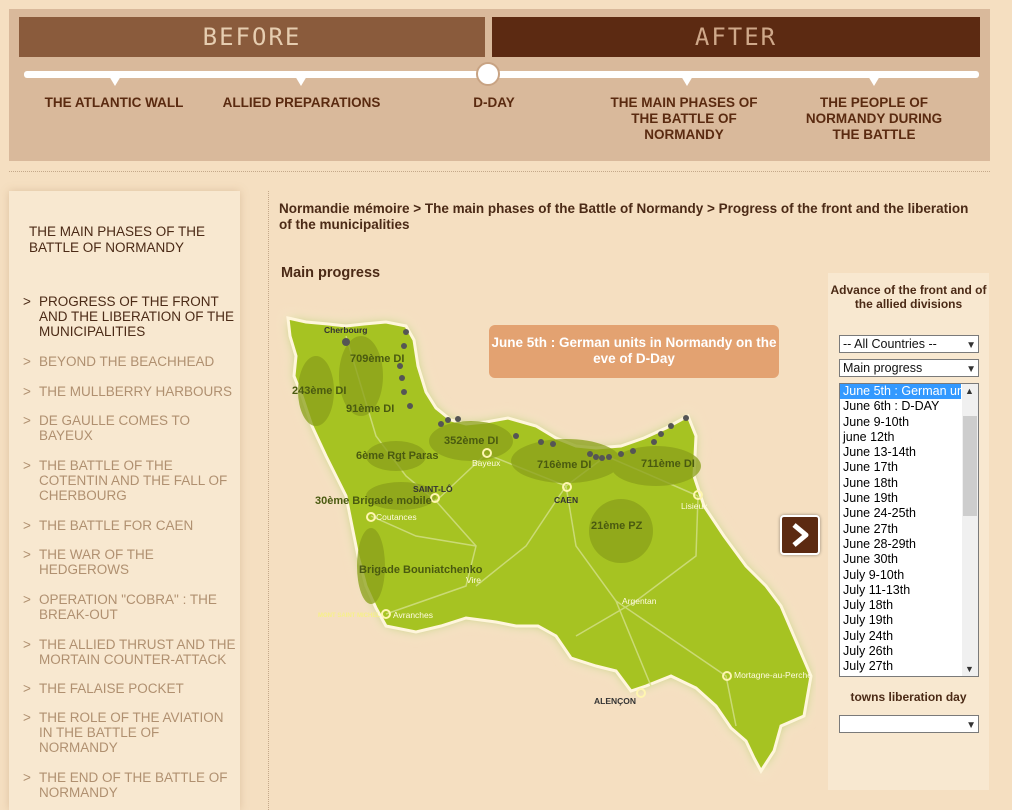  Describe the element at coordinates (252, 37) in the screenshot. I see `tab-before: BEFORE` at that location.